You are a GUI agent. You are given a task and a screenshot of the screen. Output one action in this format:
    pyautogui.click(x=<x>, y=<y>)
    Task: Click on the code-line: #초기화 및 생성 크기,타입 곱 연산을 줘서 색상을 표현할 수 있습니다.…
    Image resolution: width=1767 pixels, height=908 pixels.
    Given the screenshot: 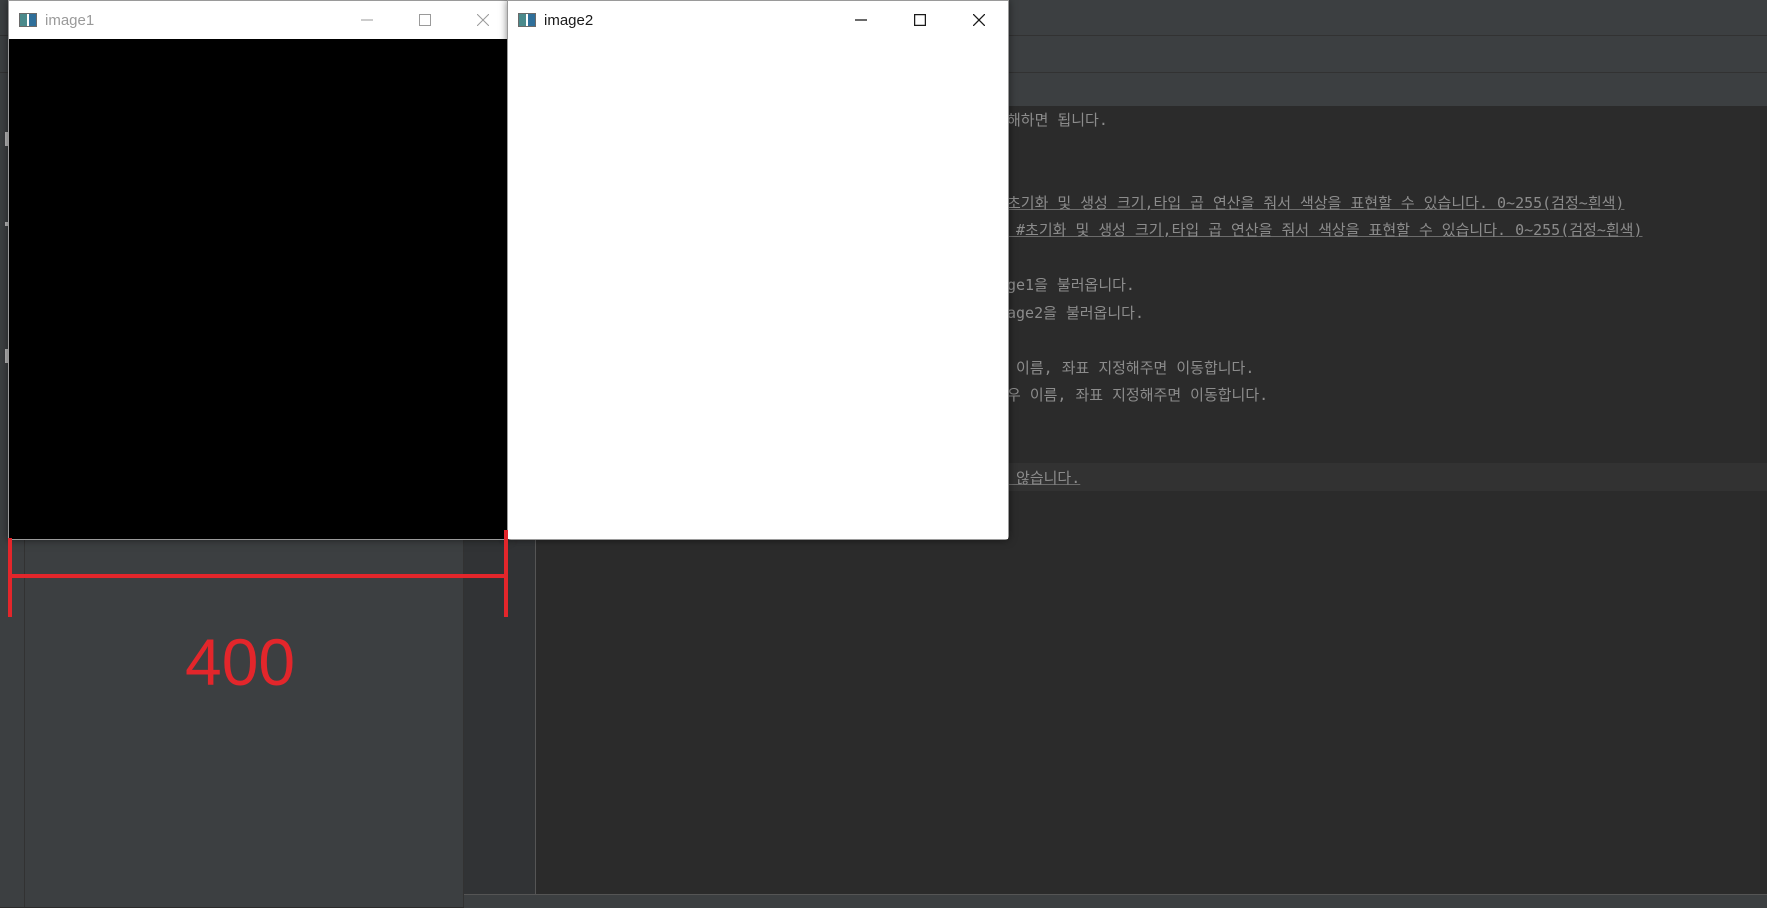 What is the action you would take?
    pyautogui.click(x=1325, y=230)
    